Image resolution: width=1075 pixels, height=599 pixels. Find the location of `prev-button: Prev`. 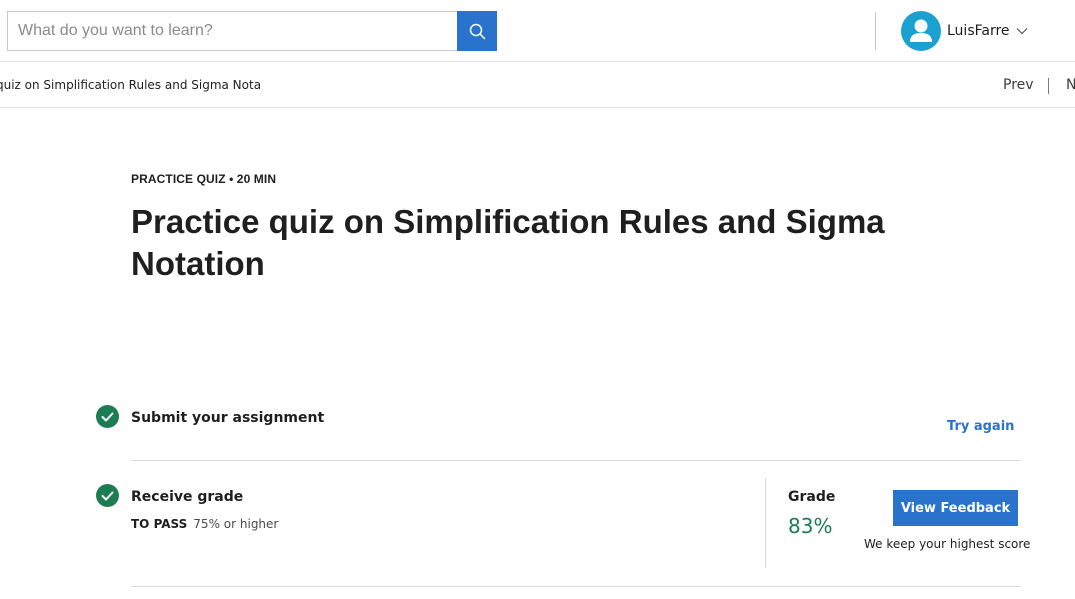

prev-button: Prev is located at coordinates (1018, 85).